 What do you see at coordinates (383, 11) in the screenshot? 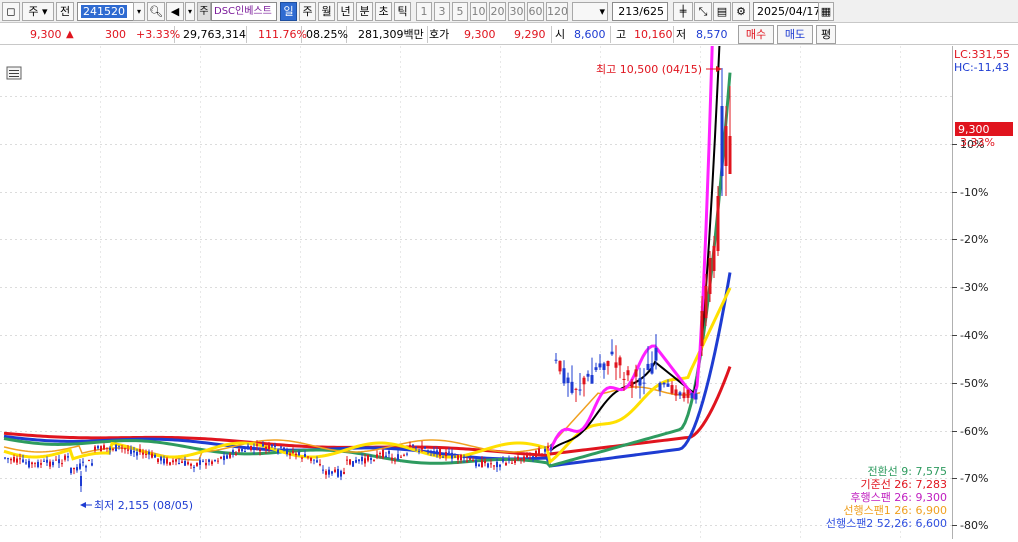
I see `period-button-5: 초` at bounding box center [383, 11].